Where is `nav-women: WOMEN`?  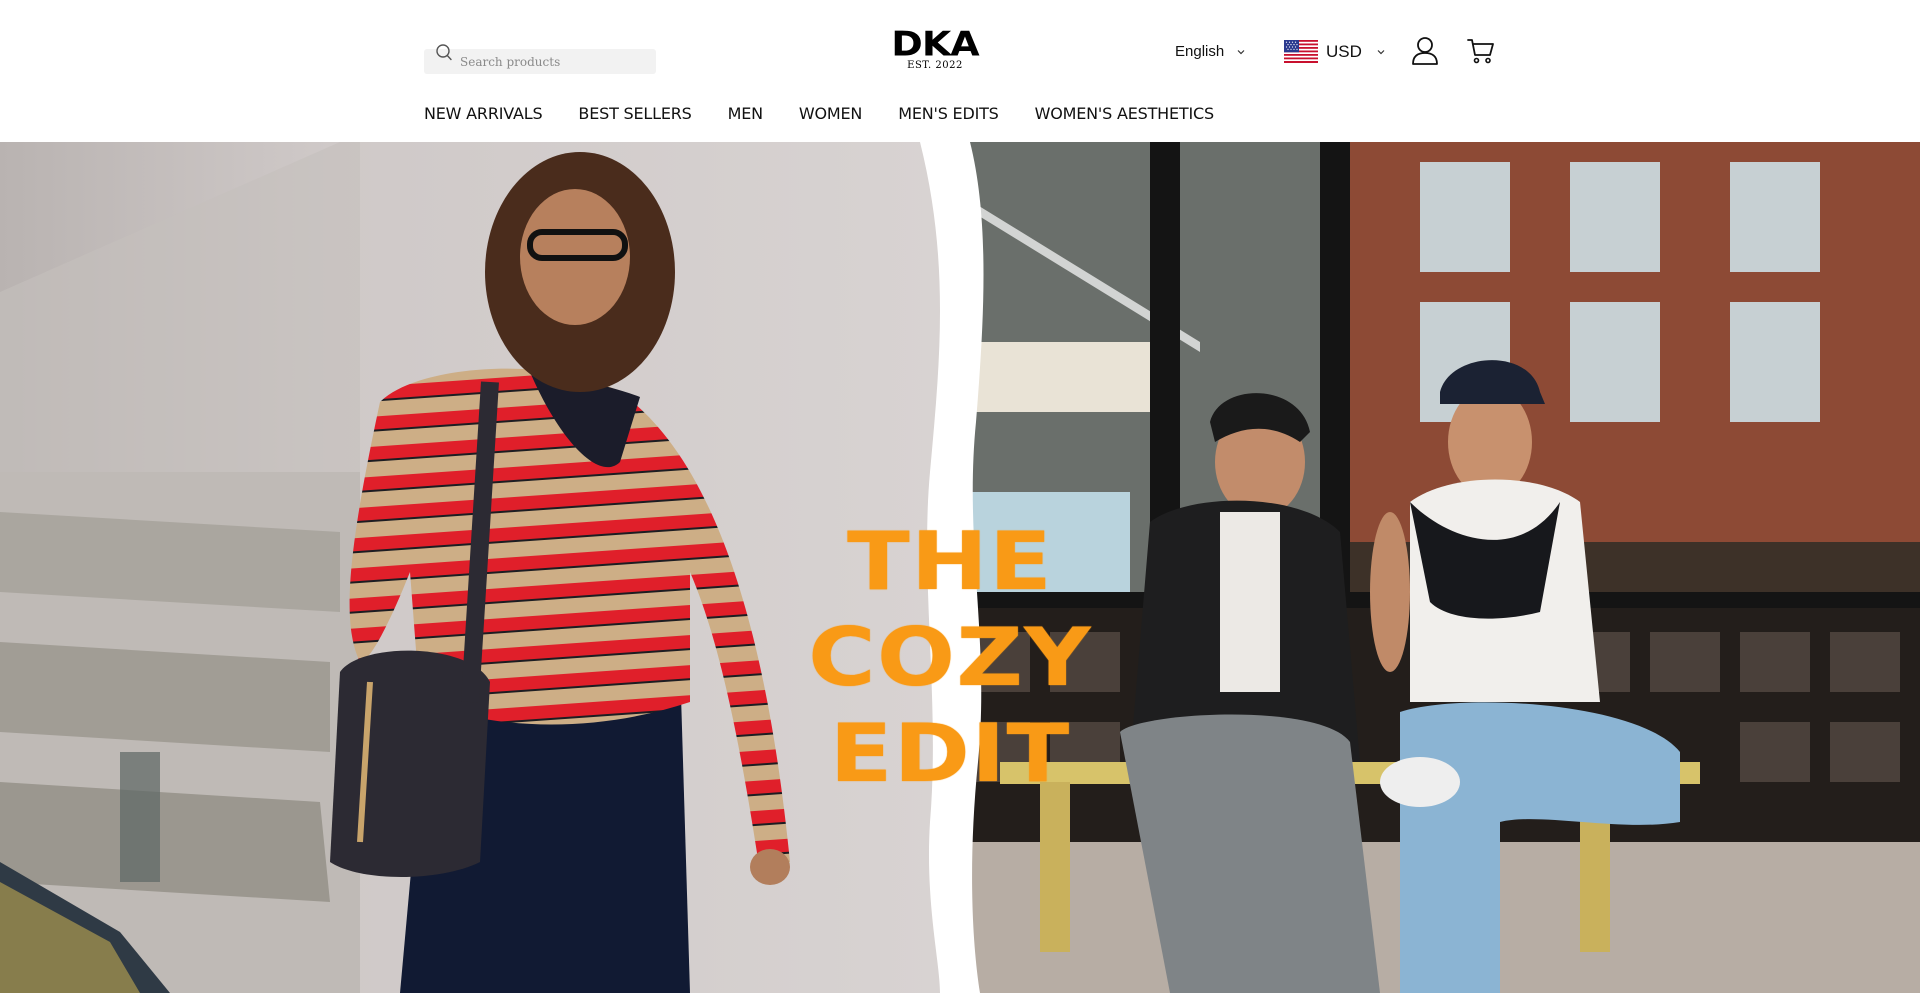
nav-women: WOMEN is located at coordinates (831, 113).